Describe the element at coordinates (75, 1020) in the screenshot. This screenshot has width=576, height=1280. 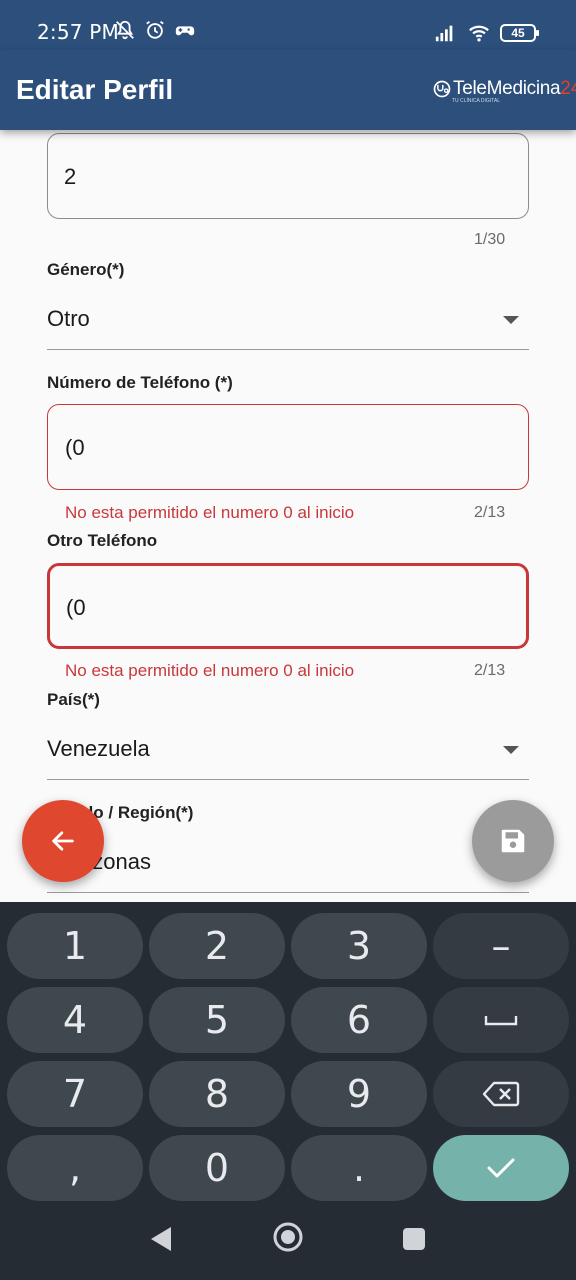
I see `key-4: 4` at that location.